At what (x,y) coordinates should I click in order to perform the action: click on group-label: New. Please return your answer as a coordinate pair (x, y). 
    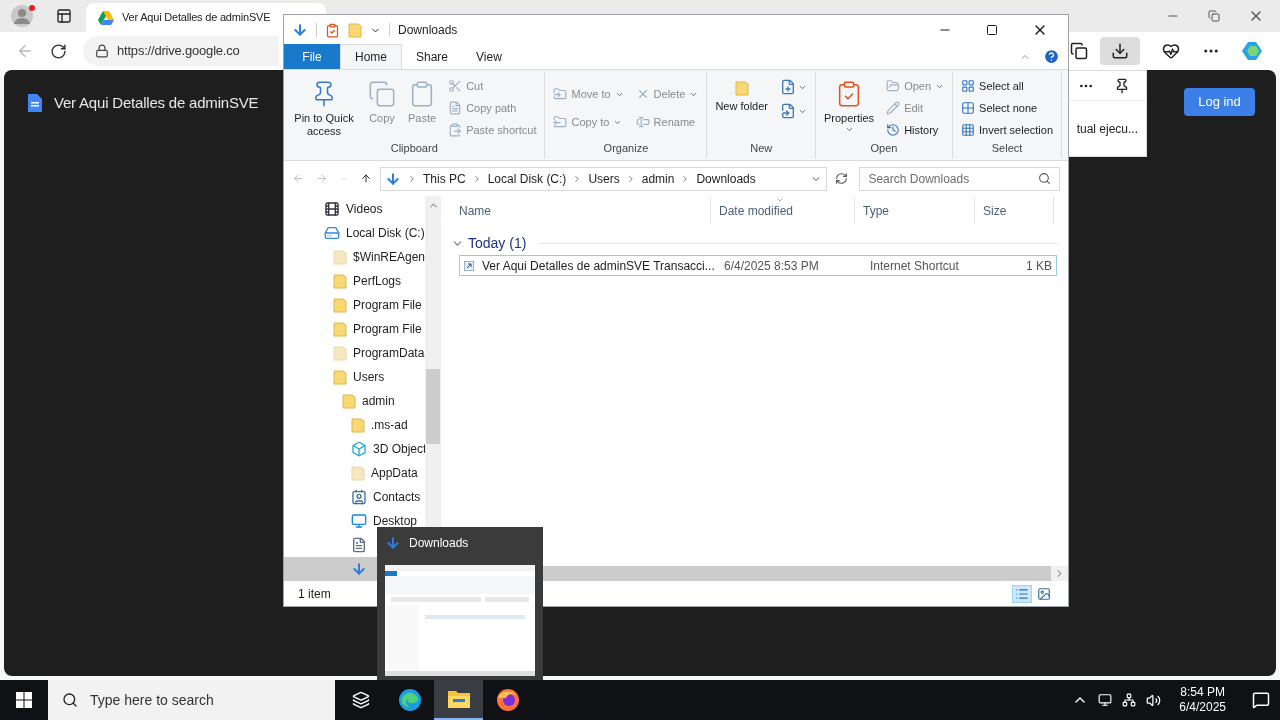
    Looking at the image, I should click on (761, 148).